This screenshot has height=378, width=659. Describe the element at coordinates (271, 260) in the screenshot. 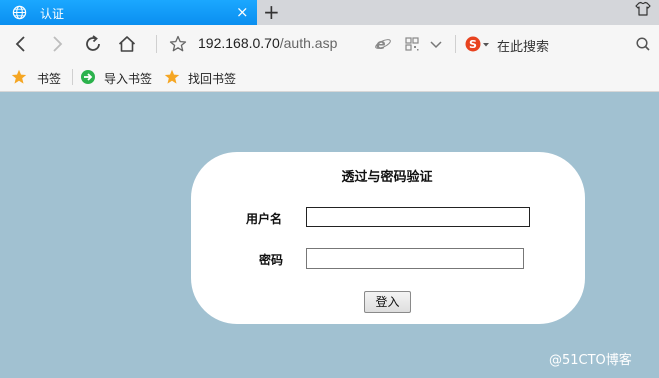

I see `password-label: 密码` at that location.